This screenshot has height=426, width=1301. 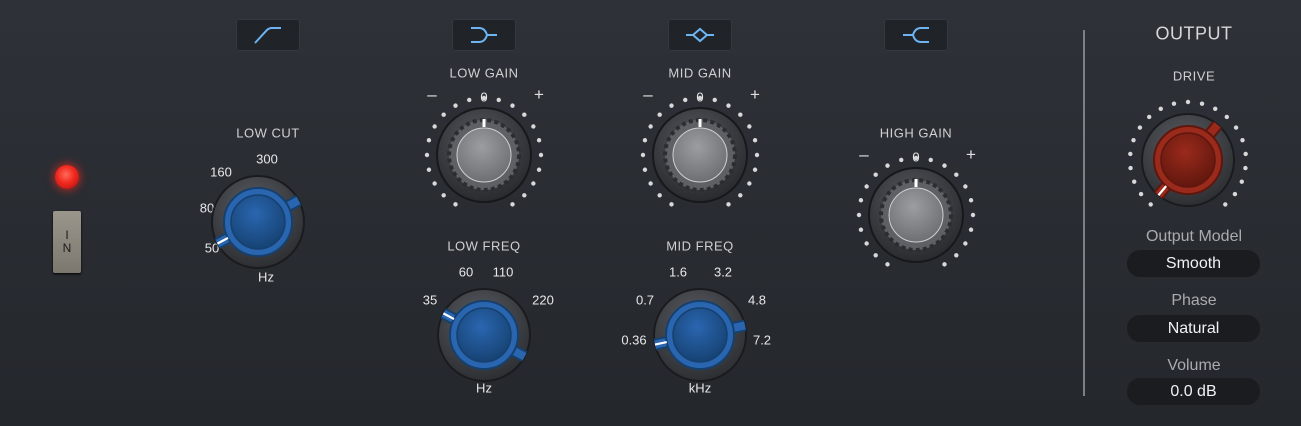 What do you see at coordinates (700, 73) in the screenshot?
I see `mid-gain-label: MID GAIN` at bounding box center [700, 73].